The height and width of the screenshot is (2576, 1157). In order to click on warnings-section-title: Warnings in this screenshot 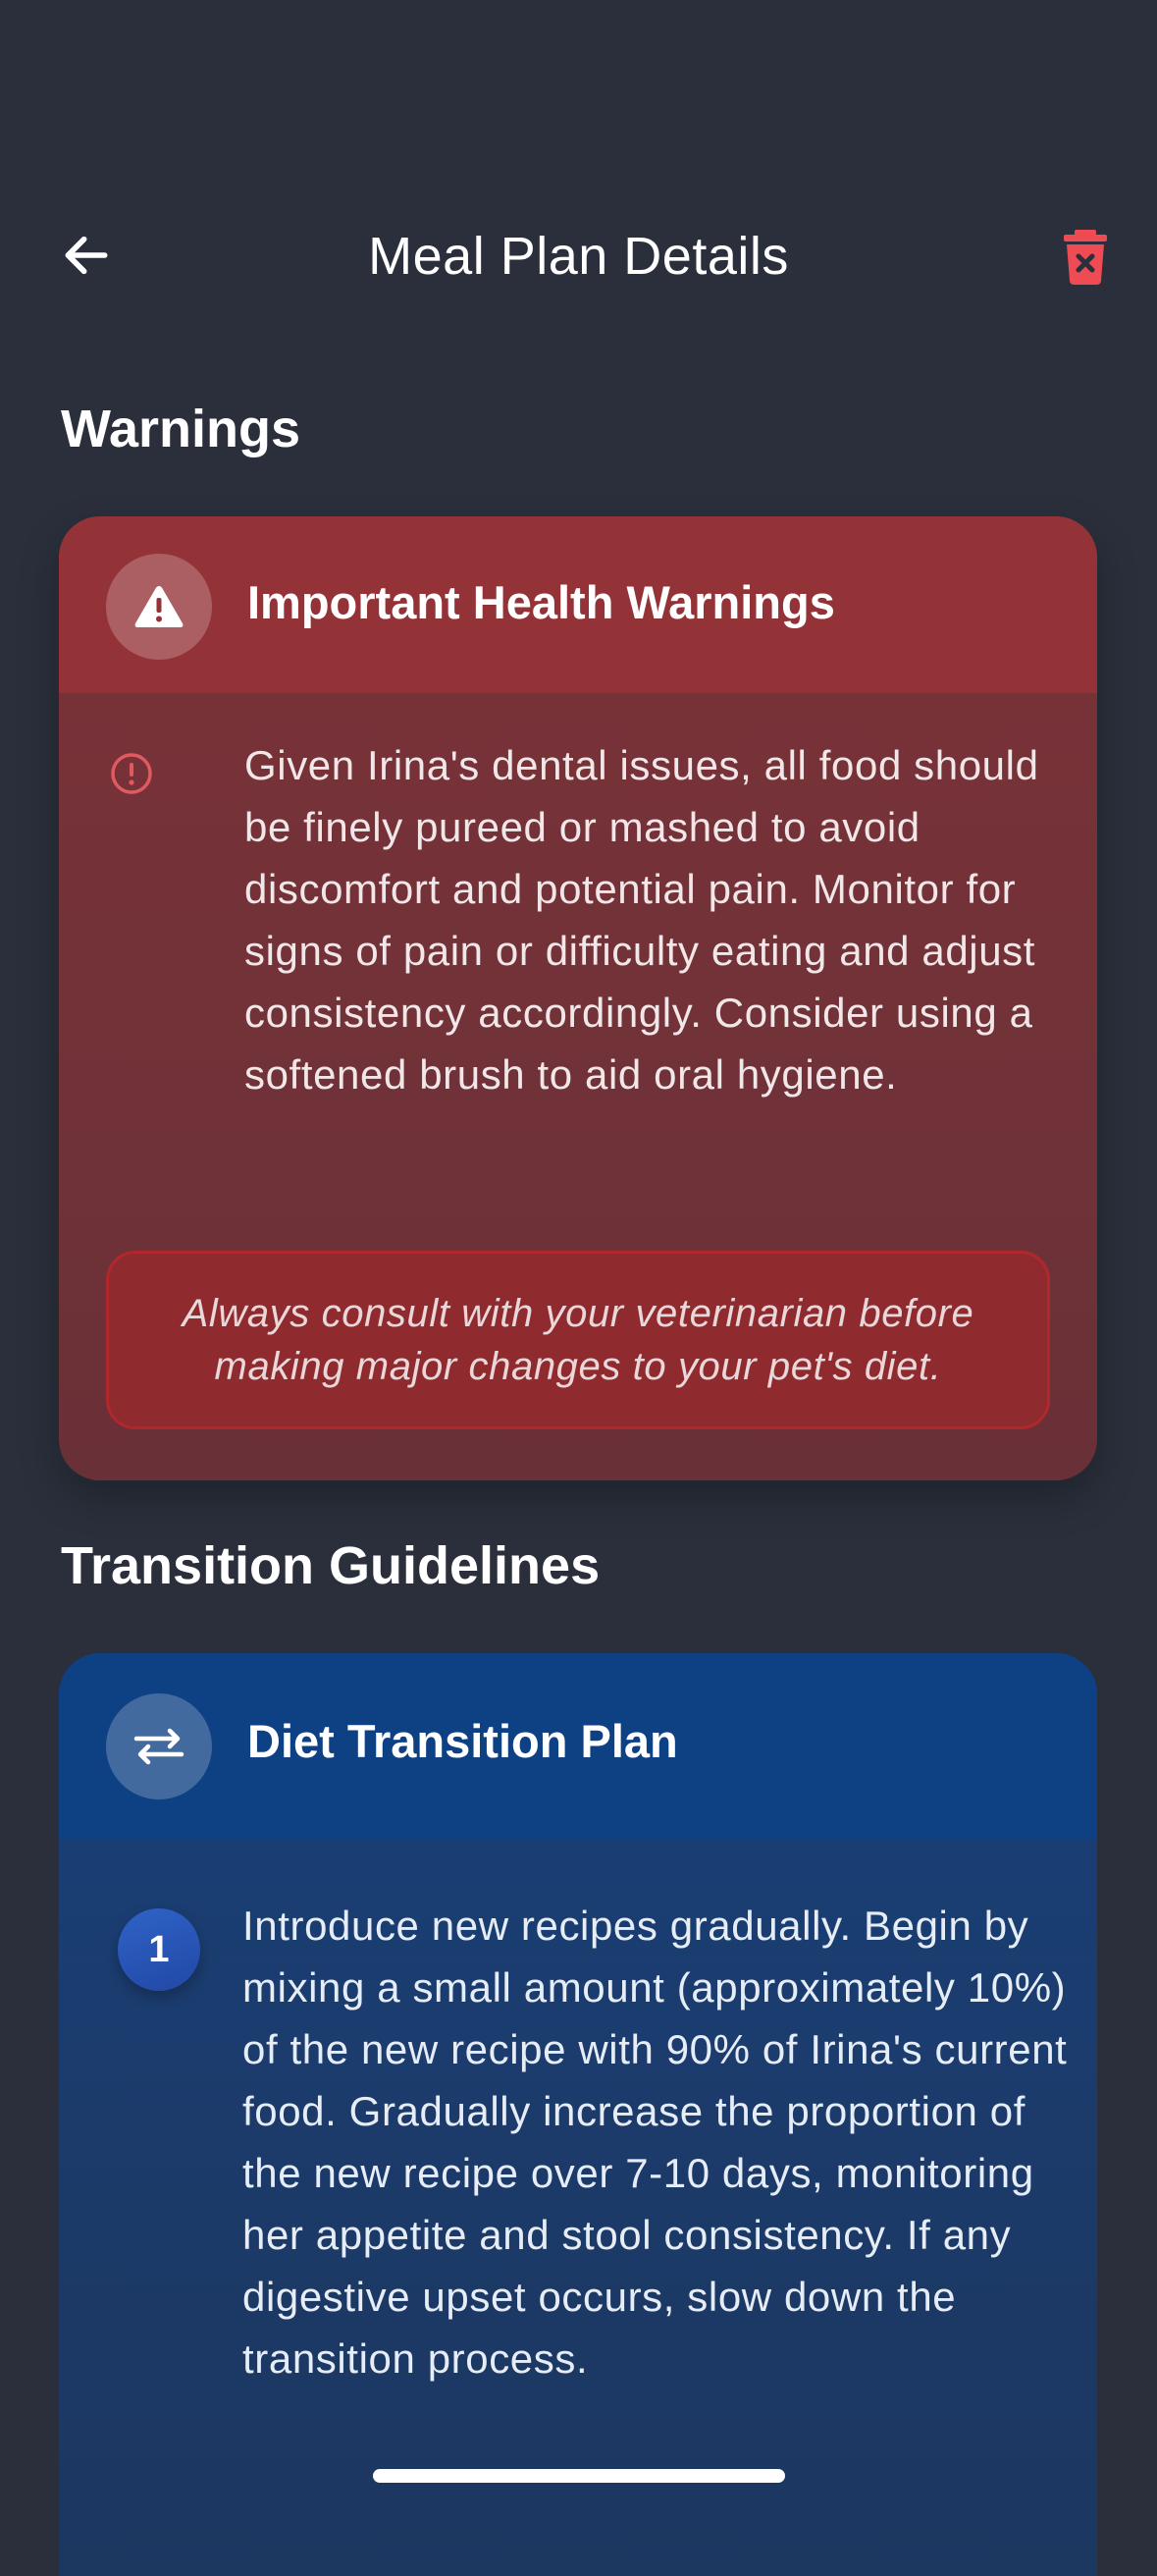, I will do `click(181, 429)`.